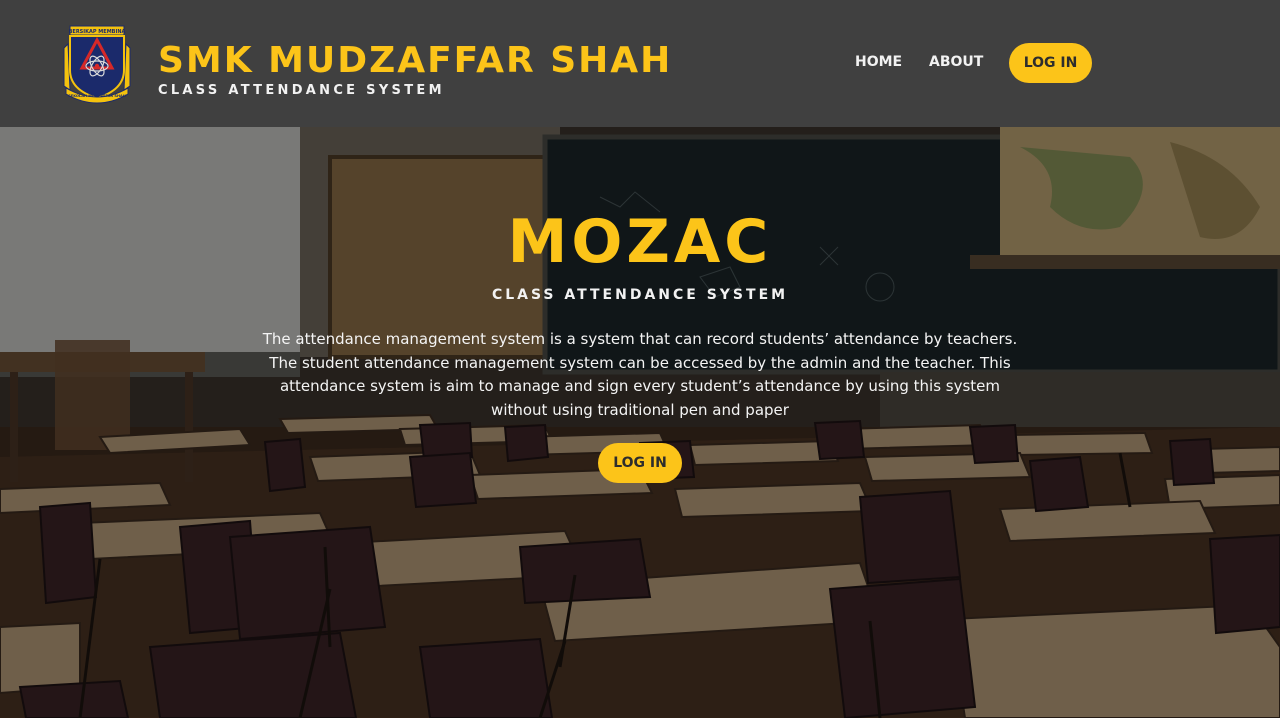  Describe the element at coordinates (301, 90) in the screenshot. I see `brand-subtitle: CLASS ATTENDANCE SYSTEM` at that location.